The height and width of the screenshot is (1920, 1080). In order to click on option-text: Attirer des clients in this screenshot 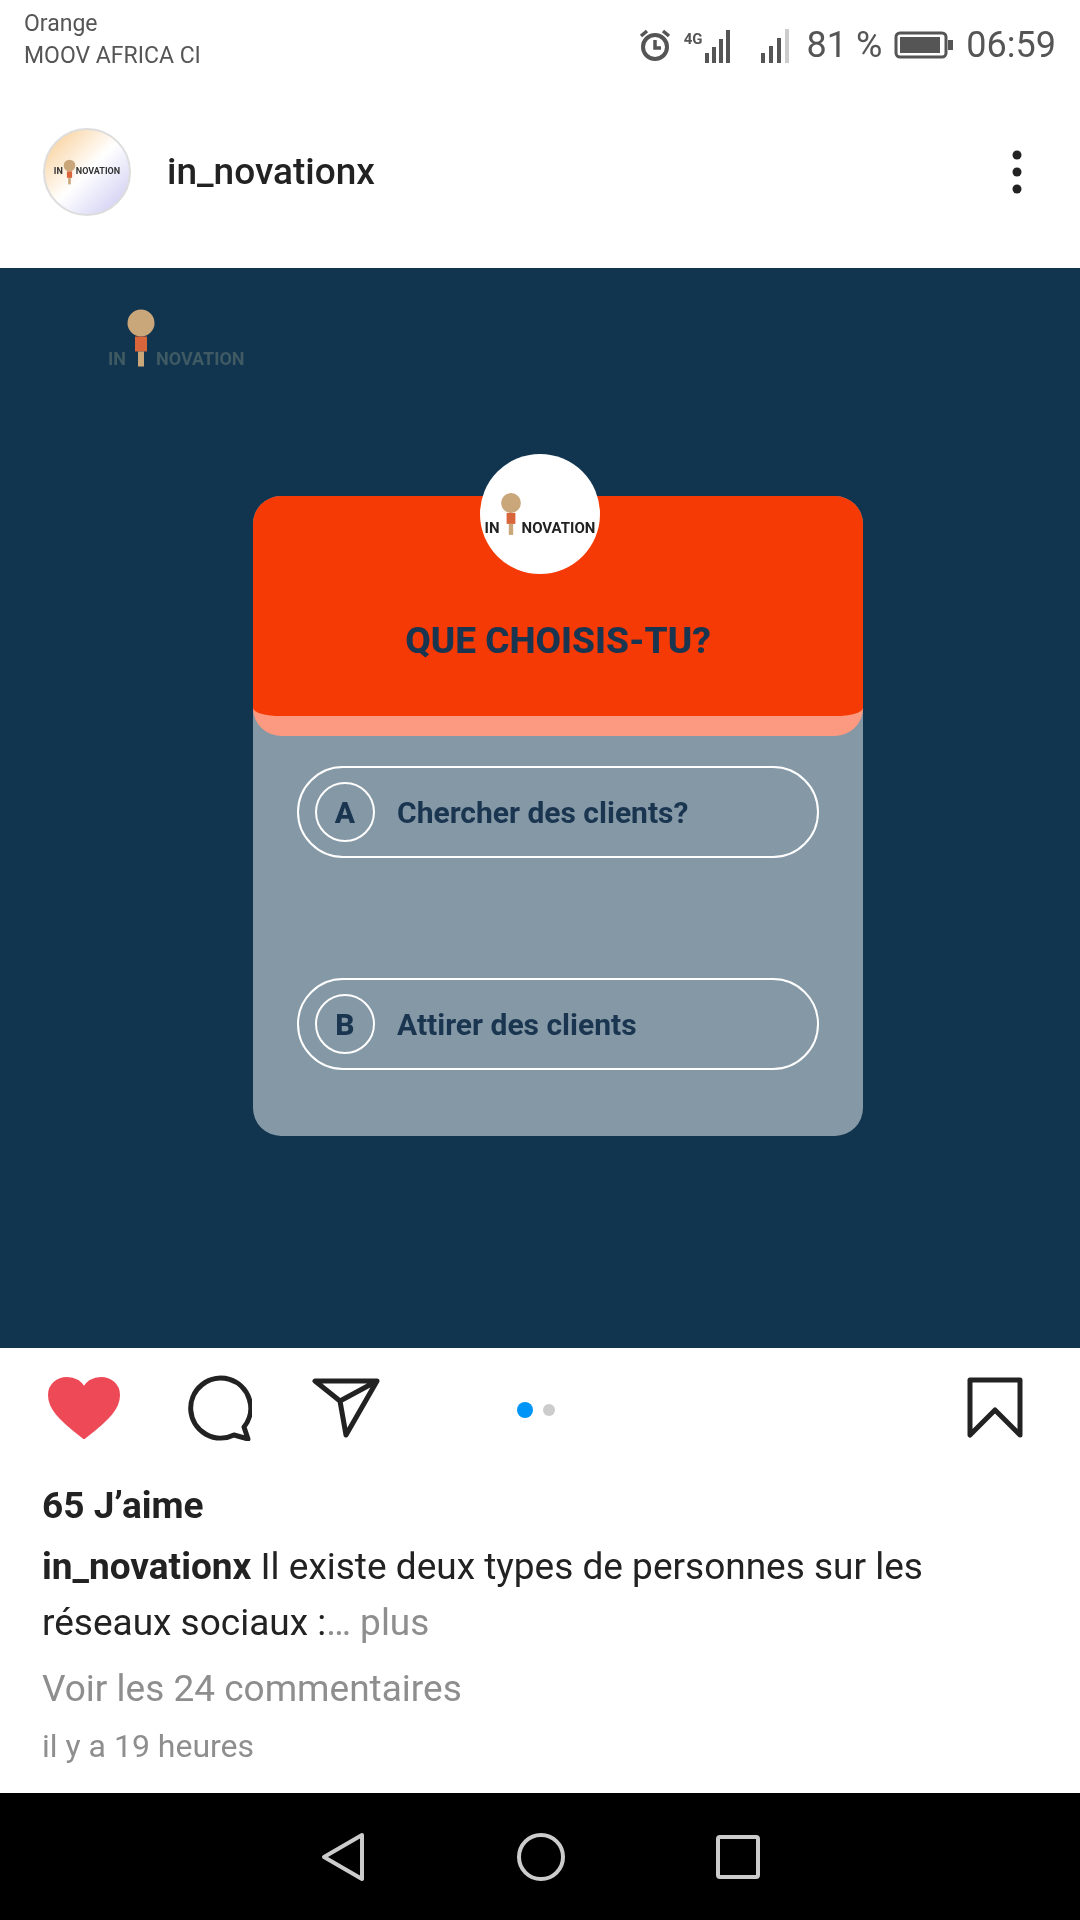, I will do `click(517, 1024)`.